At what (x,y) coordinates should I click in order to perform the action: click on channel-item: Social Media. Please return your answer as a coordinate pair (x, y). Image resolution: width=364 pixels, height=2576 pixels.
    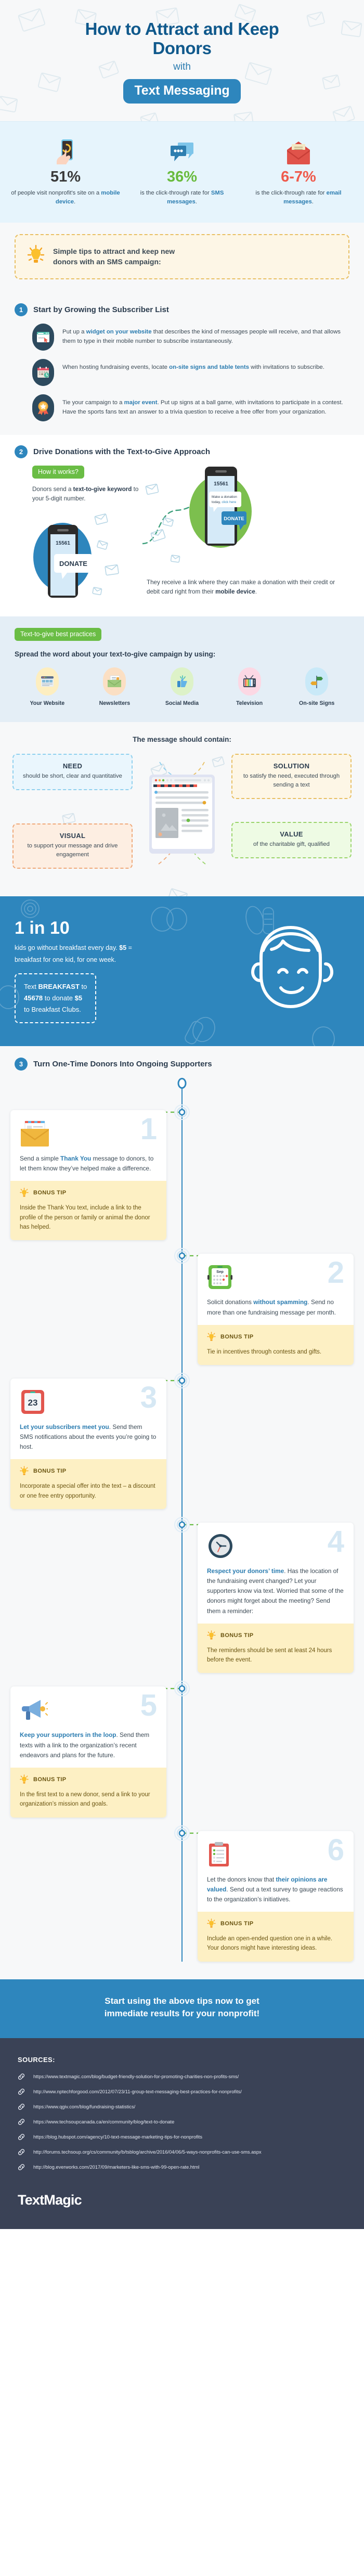
    Looking at the image, I should click on (182, 686).